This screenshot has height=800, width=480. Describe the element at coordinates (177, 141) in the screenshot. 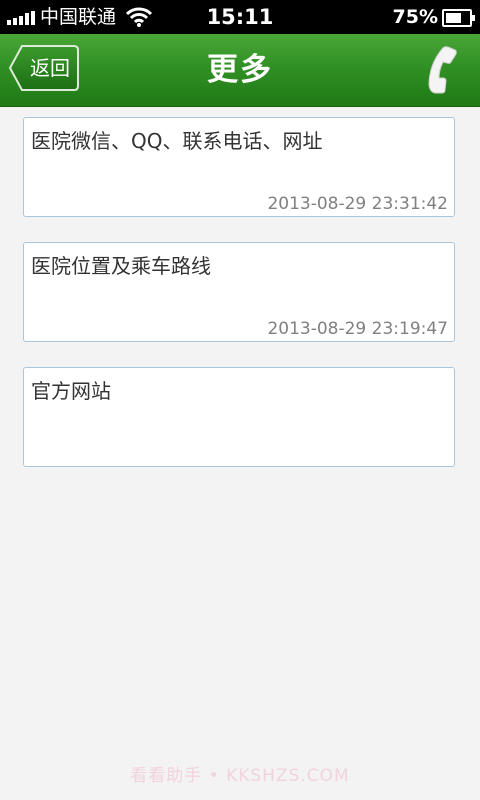

I see `list-item-title: 医院微信、QQ、联系电话、网址` at that location.